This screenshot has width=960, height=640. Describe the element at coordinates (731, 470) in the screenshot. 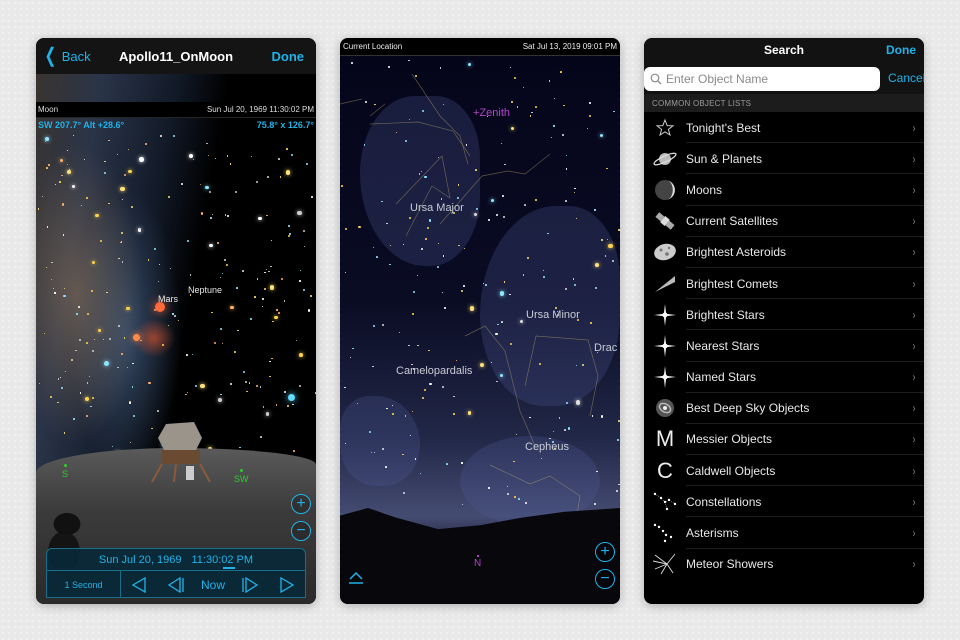

I see `list-item-label: Caldwell Objects` at that location.